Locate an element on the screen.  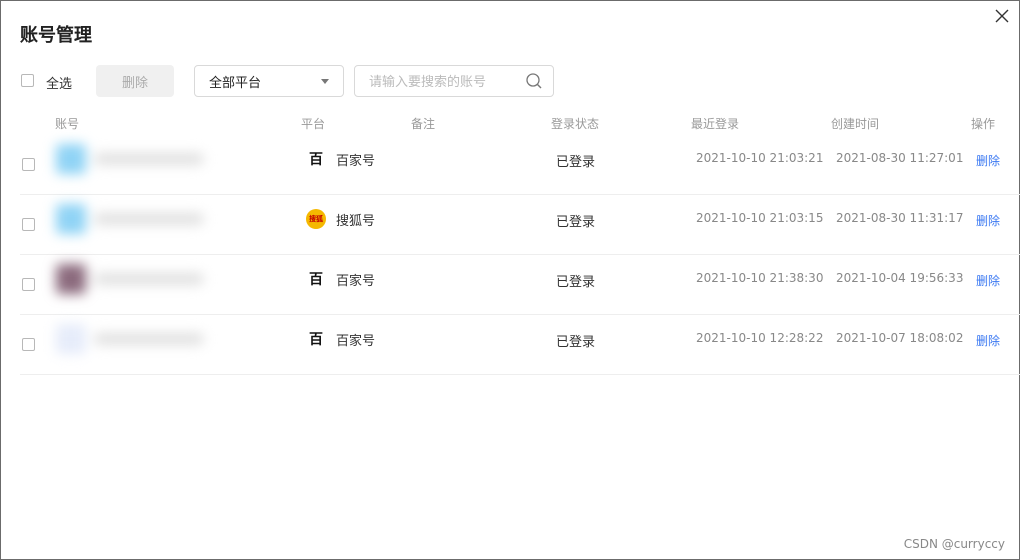
header-platform: 平台 is located at coordinates (313, 124).